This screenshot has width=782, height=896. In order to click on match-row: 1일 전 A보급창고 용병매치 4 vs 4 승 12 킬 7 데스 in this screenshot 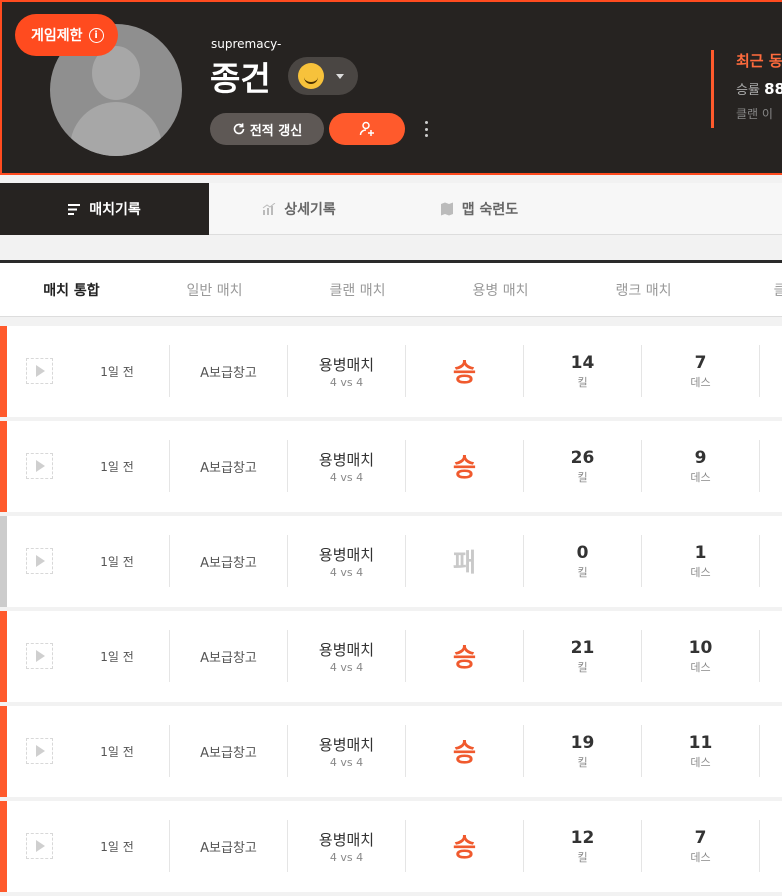, I will do `click(391, 846)`.